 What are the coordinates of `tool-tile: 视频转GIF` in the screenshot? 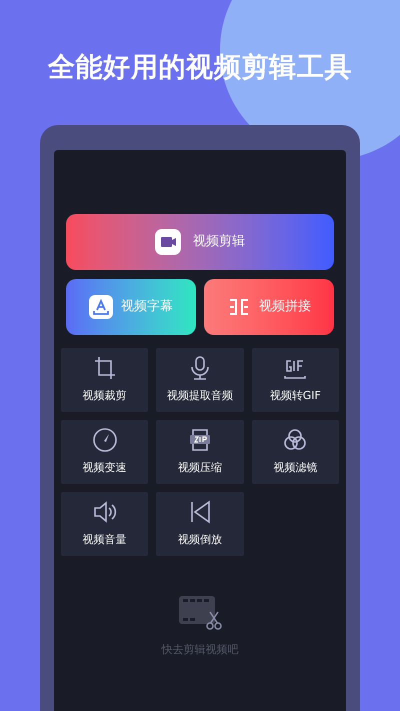 It's located at (295, 380).